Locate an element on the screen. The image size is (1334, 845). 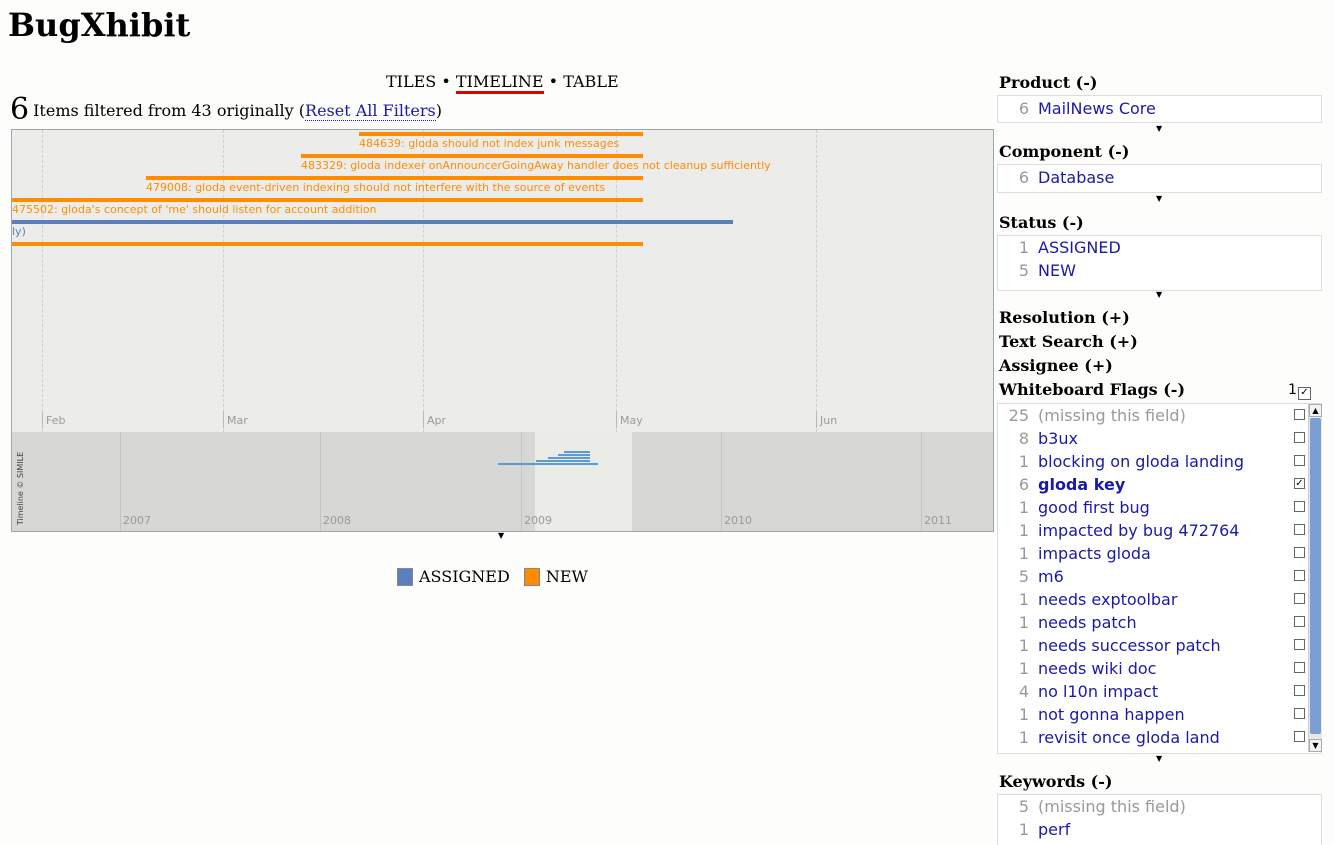
facet-title-component: Component (-) is located at coordinates (1064, 151).